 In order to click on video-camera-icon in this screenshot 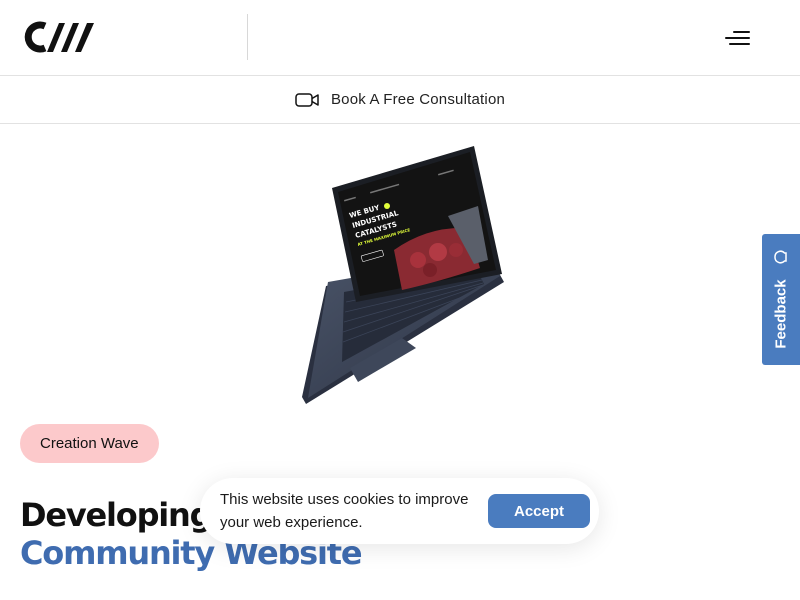, I will do `click(307, 99)`.